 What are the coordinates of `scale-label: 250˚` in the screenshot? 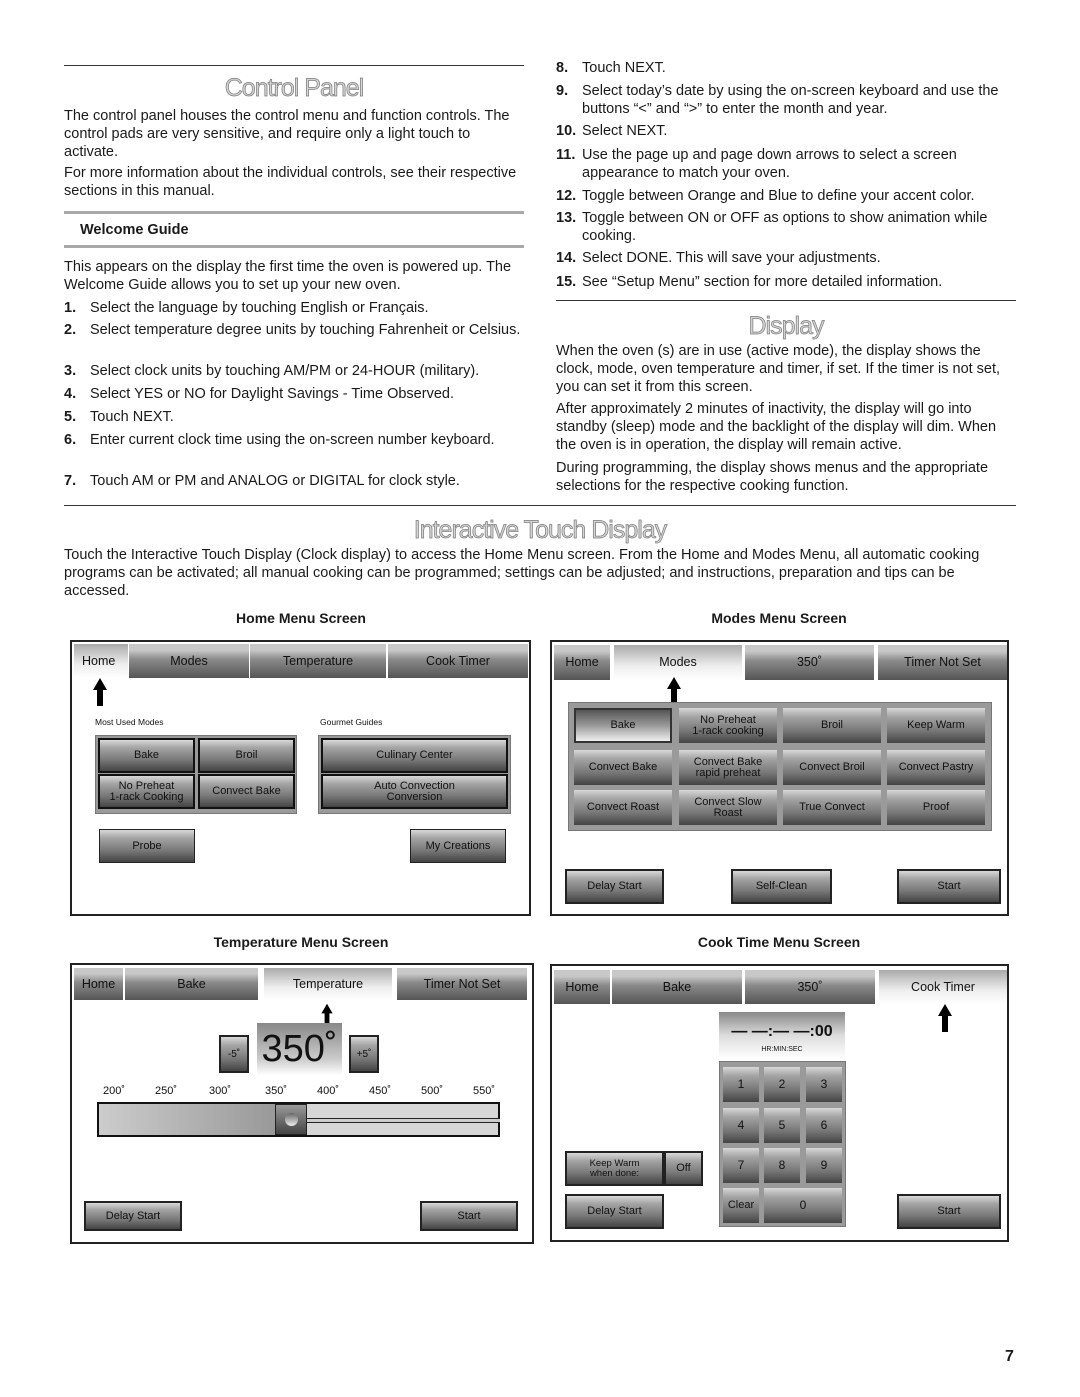 It's located at (166, 1090).